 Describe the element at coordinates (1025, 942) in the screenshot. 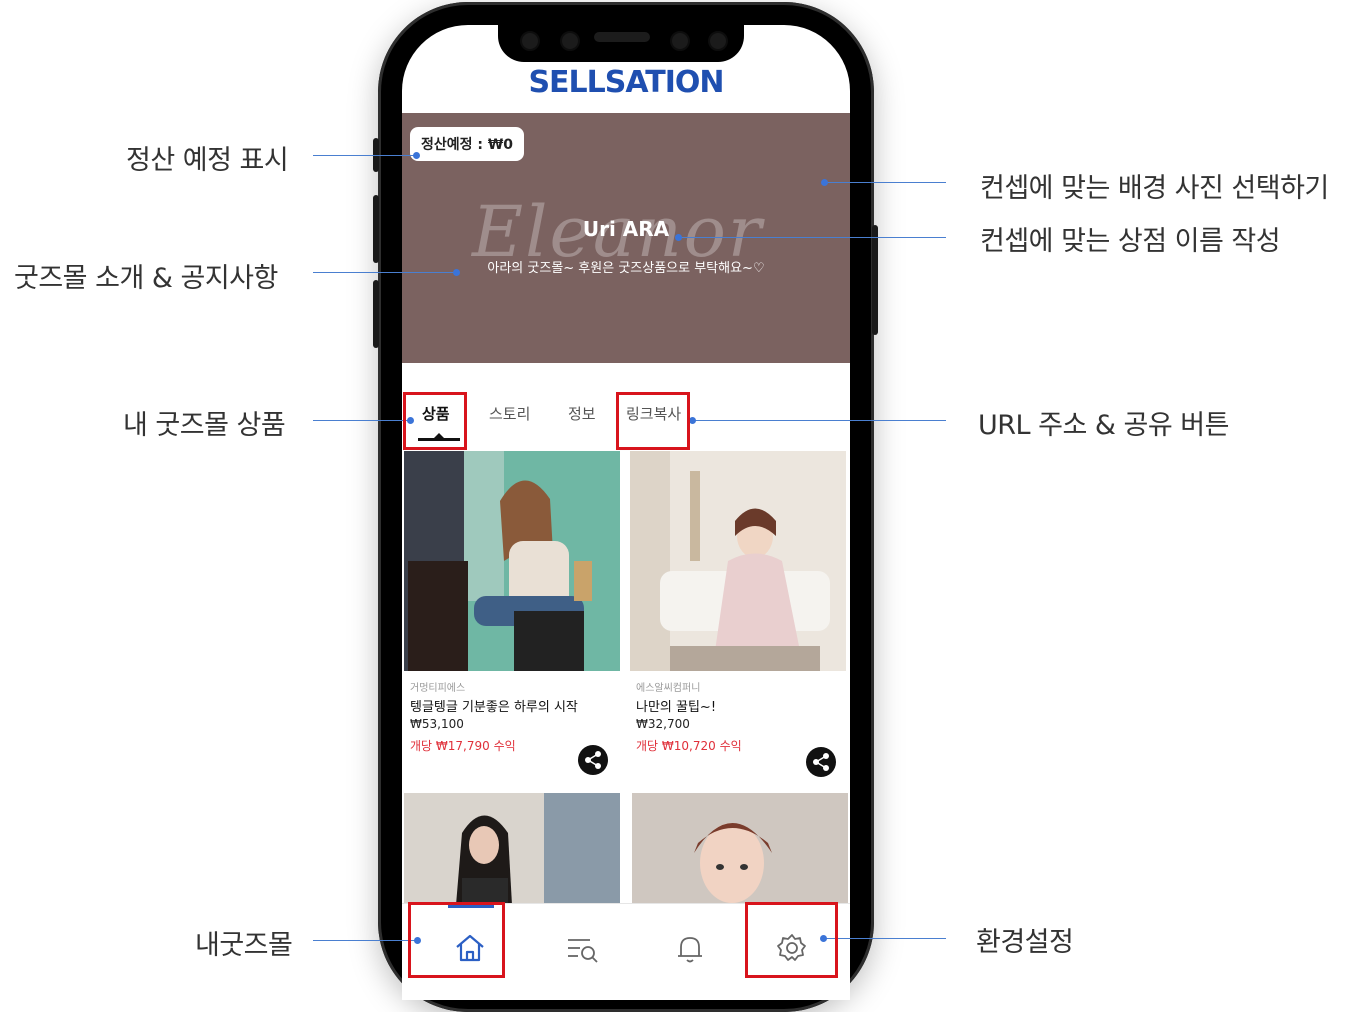

I see `annotation-settings: 환경설정` at that location.